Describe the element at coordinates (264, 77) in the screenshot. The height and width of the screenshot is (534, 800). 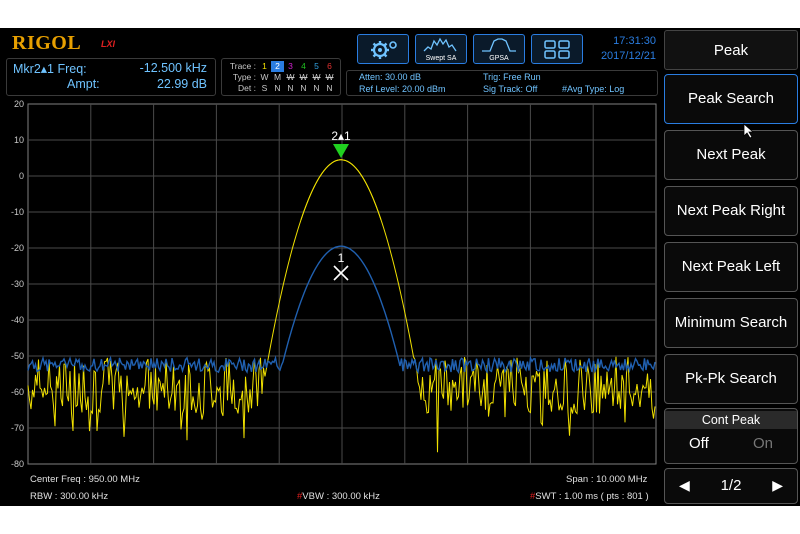
I see `type-1: W` at that location.